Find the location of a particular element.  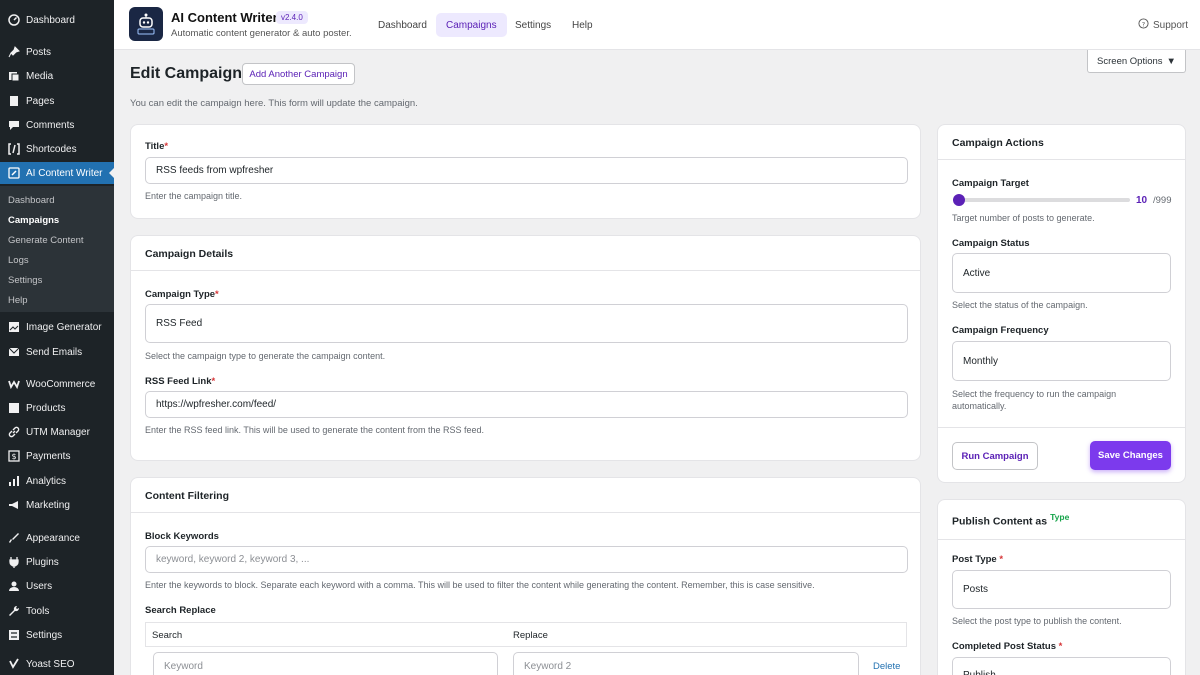

dashboard-icon is located at coordinates (14, 20).